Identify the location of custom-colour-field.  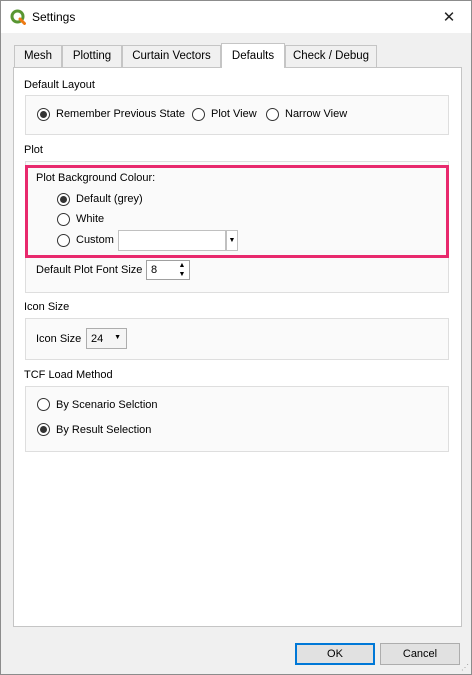
(172, 240).